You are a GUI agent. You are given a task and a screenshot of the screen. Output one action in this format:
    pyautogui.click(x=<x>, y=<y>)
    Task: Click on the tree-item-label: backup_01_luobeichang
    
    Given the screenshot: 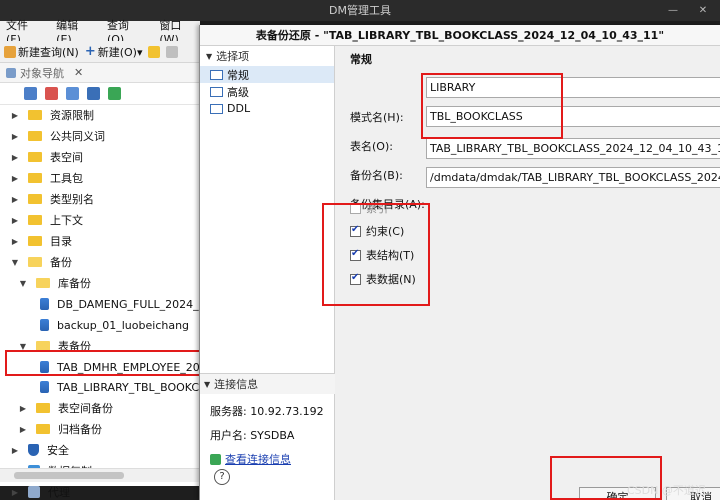 What is the action you would take?
    pyautogui.click(x=123, y=325)
    